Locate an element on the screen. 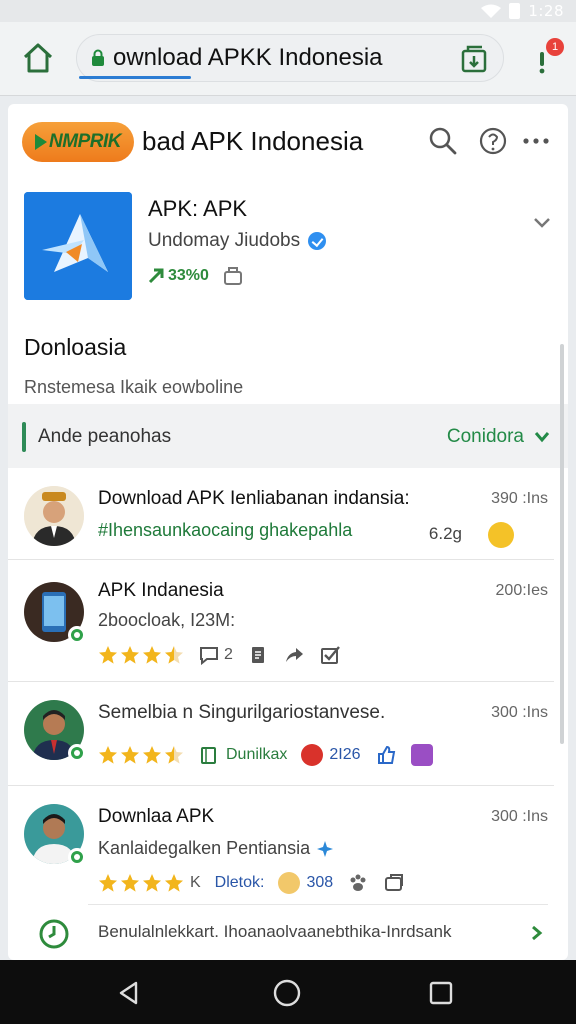 This screenshot has height=1024, width=576. sparkle-icon is located at coordinates (325, 848).